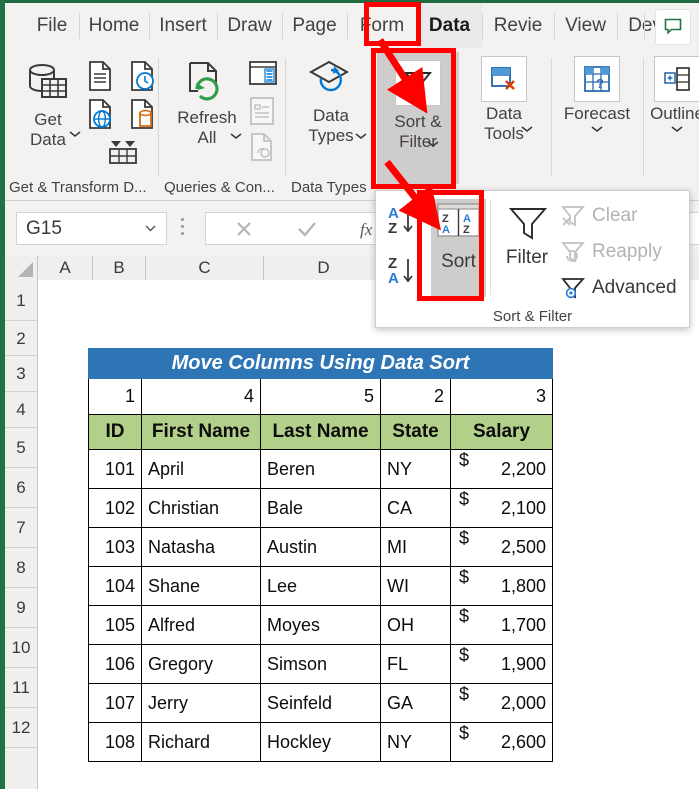 Image resolution: width=699 pixels, height=789 pixels. Describe the element at coordinates (115, 625) in the screenshot. I see `cell-id: 105` at that location.